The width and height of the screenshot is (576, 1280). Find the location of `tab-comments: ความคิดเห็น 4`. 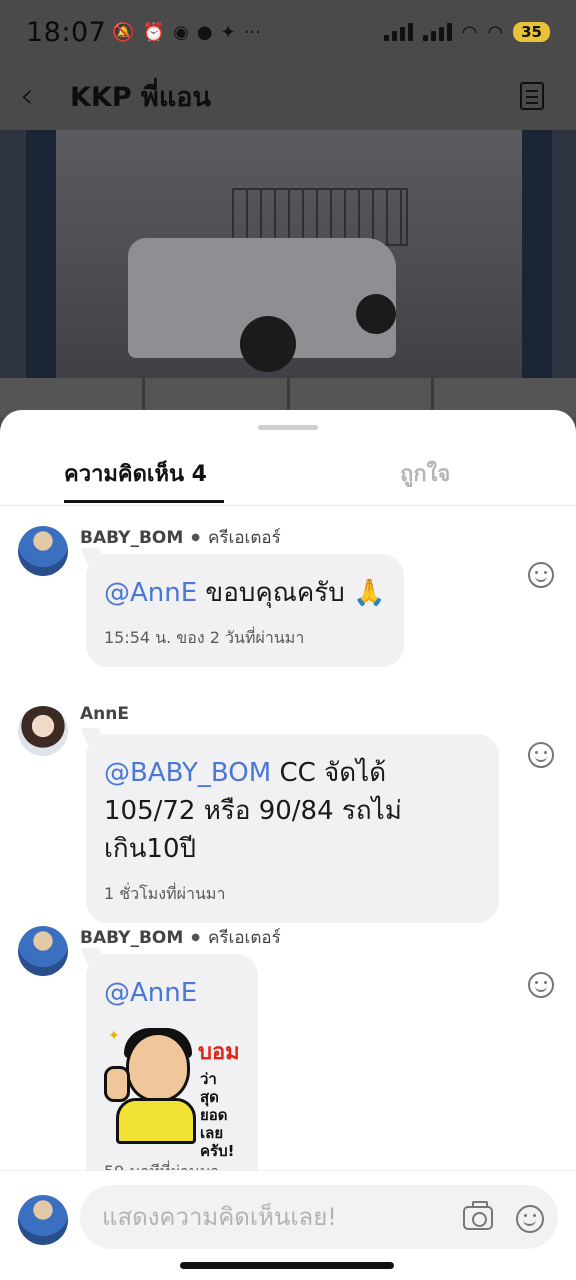

tab-comments: ความคิดเห็น 4 is located at coordinates (135, 473).